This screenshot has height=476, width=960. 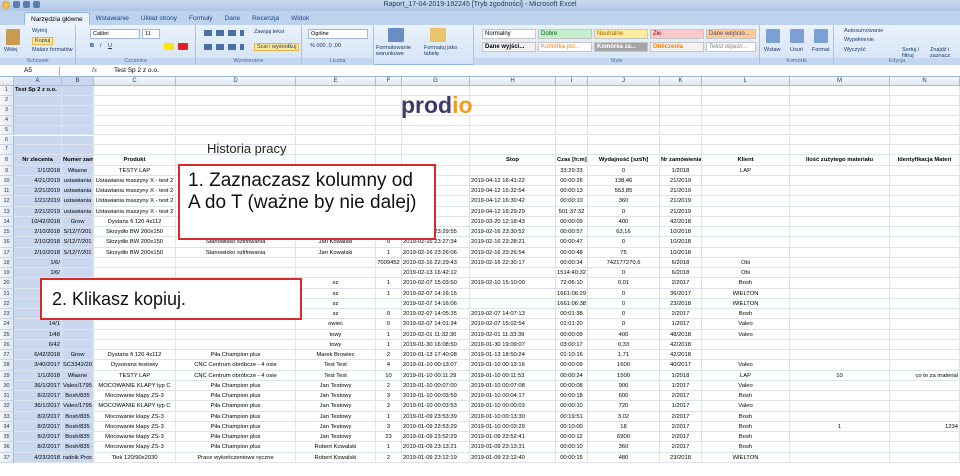 I want to click on table-cell: Bosh, so click(x=746, y=447).